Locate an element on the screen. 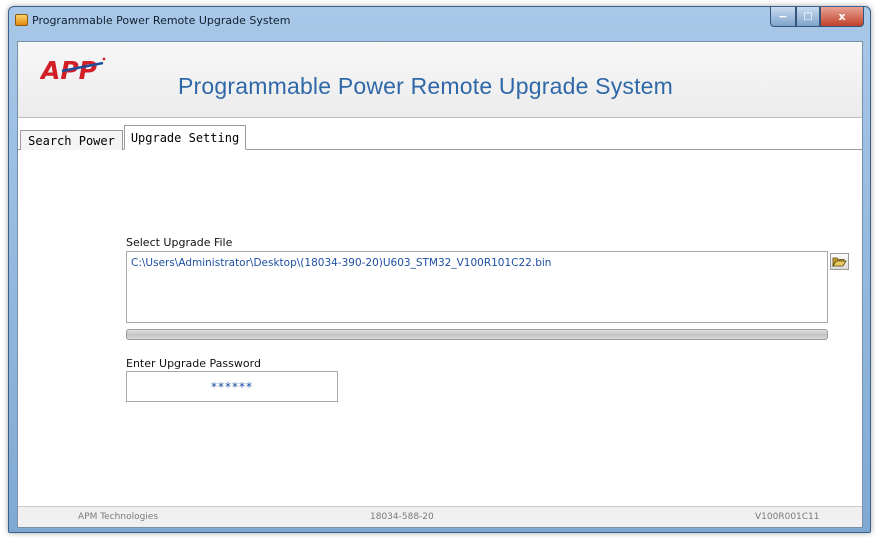  window-controls: − □ x is located at coordinates (817, 17).